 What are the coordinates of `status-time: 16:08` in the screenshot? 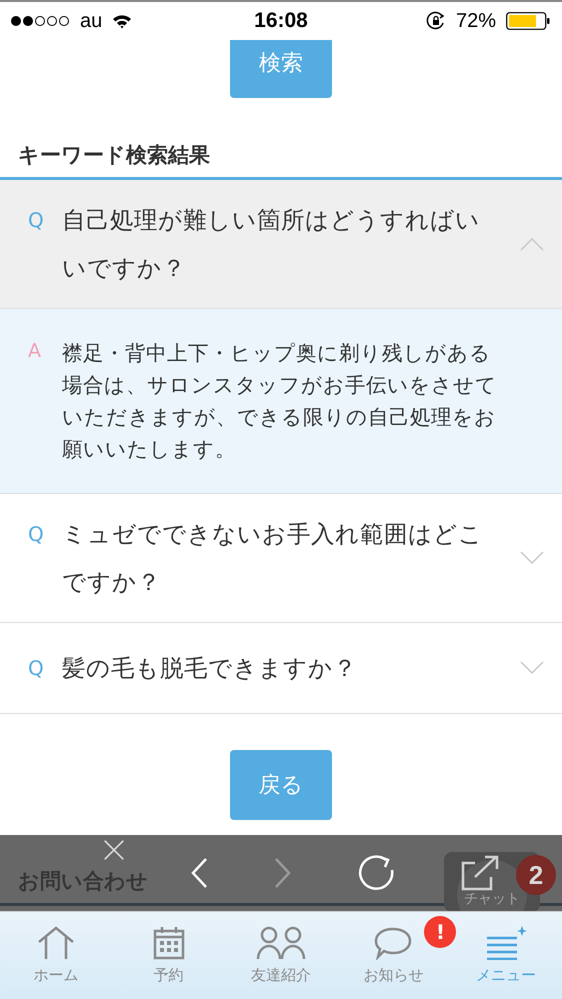 It's located at (281, 21).